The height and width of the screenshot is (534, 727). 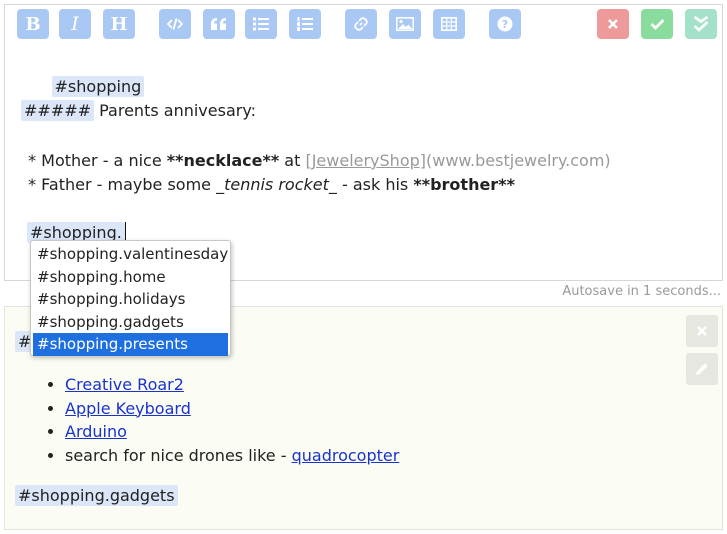 I want to click on save-close-icon, so click(x=701, y=23).